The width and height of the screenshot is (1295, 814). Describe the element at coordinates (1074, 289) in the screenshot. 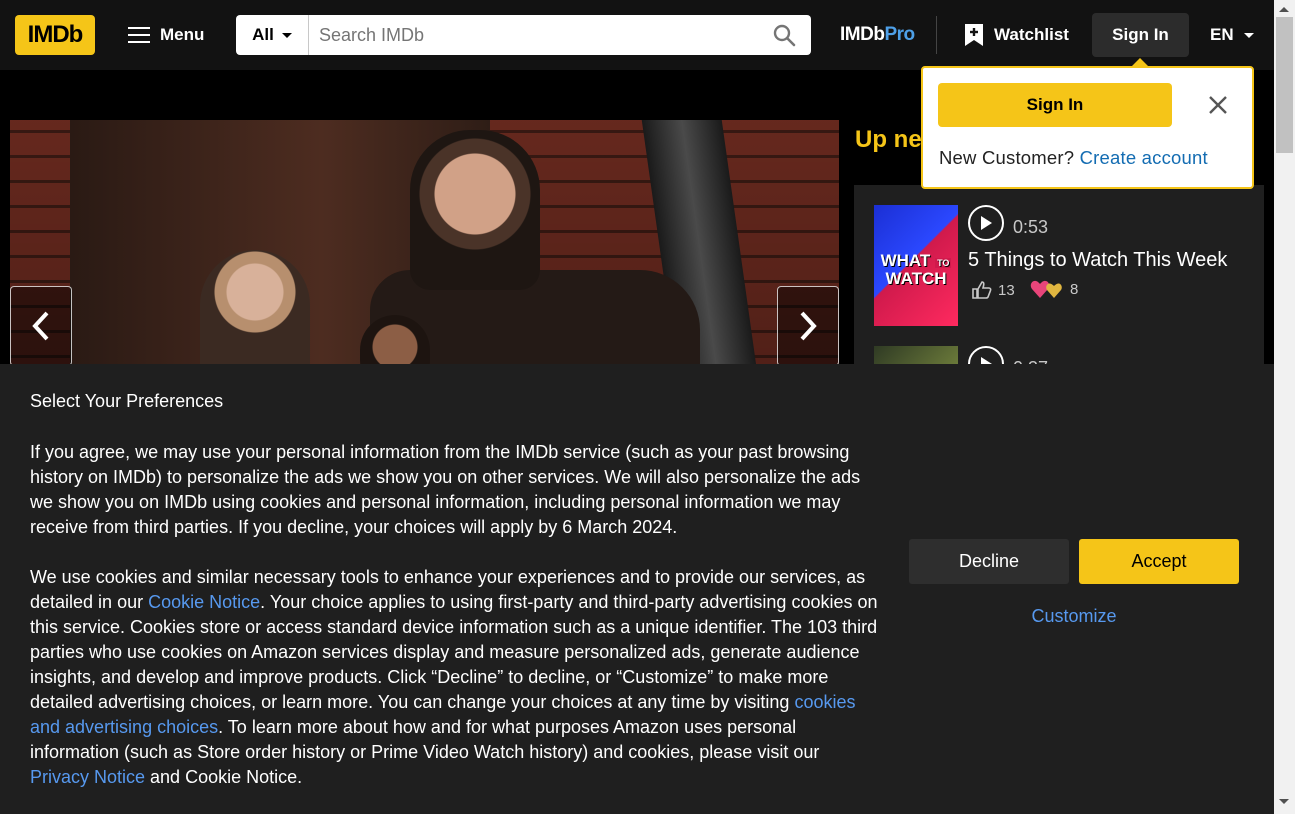

I see `love-count-value: 8` at that location.